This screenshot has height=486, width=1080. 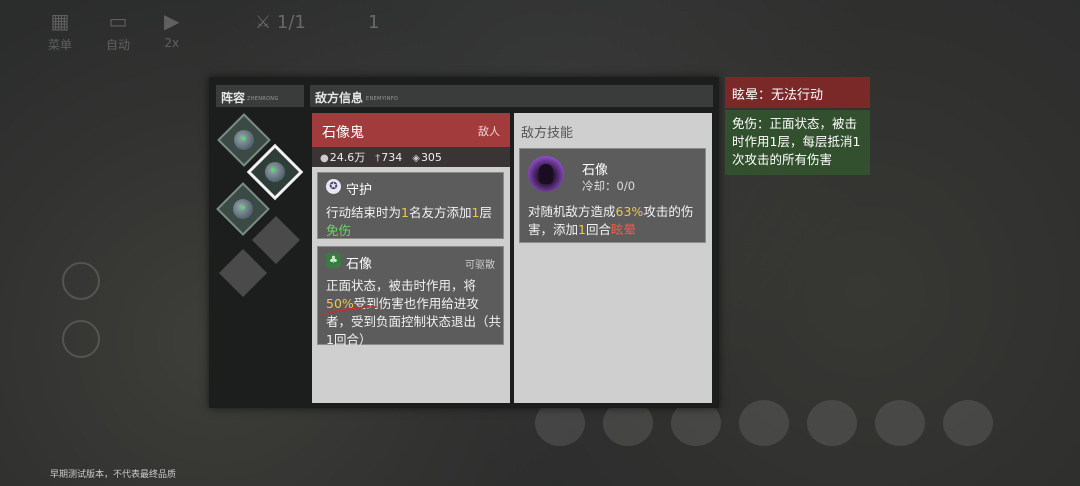 I want to click on skill-description: 对随机敌方造成63%攻击的伤害，添加1回合眩晕, so click(x=615, y=221).